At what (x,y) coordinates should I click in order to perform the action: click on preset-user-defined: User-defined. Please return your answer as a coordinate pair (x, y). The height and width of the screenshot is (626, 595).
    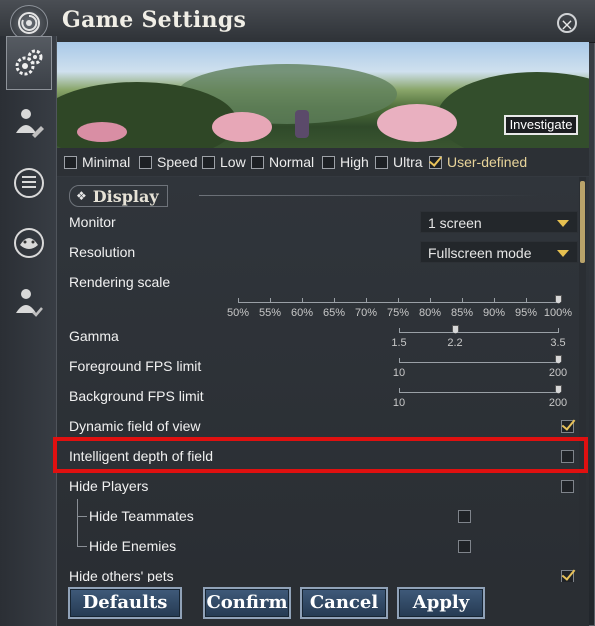
    Looking at the image, I should click on (478, 162).